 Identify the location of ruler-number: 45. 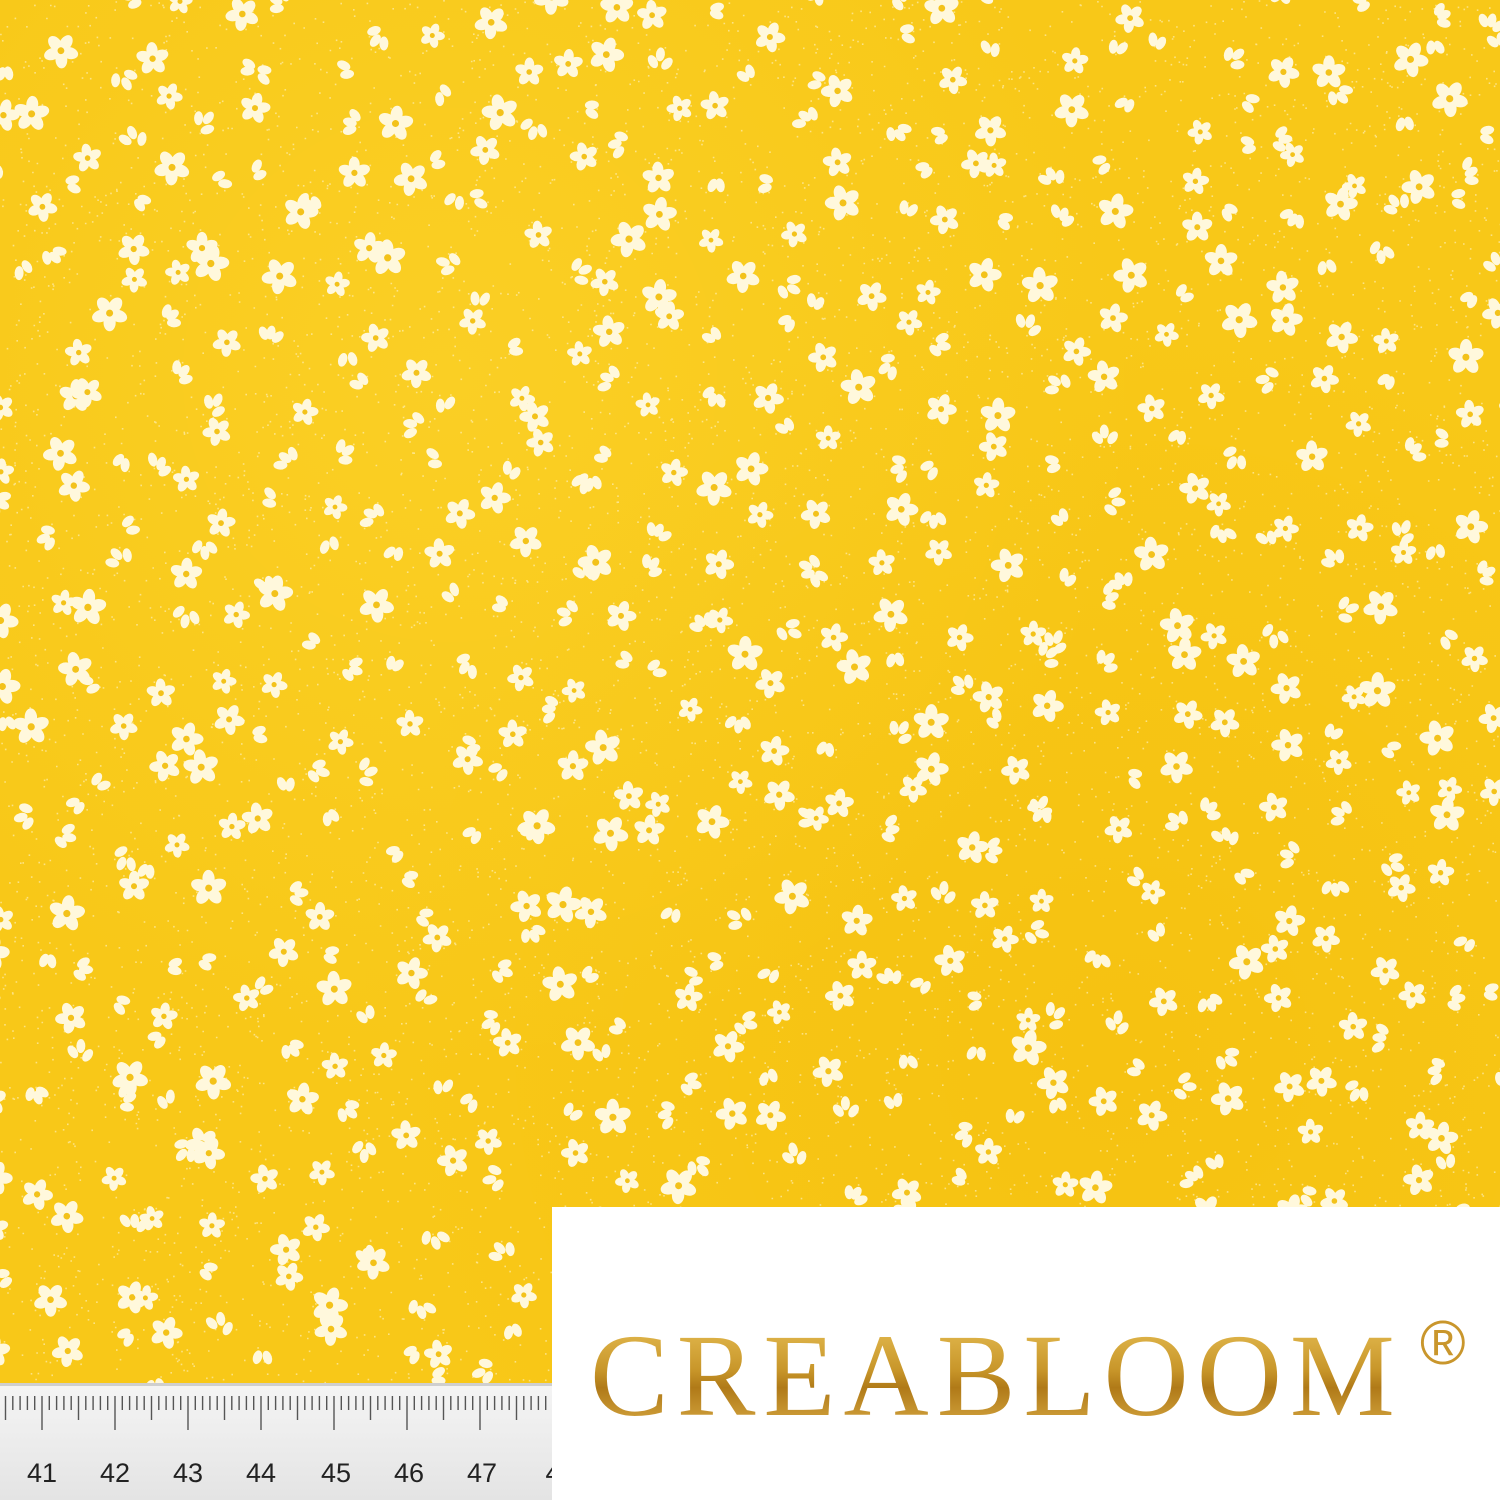
(336, 1473).